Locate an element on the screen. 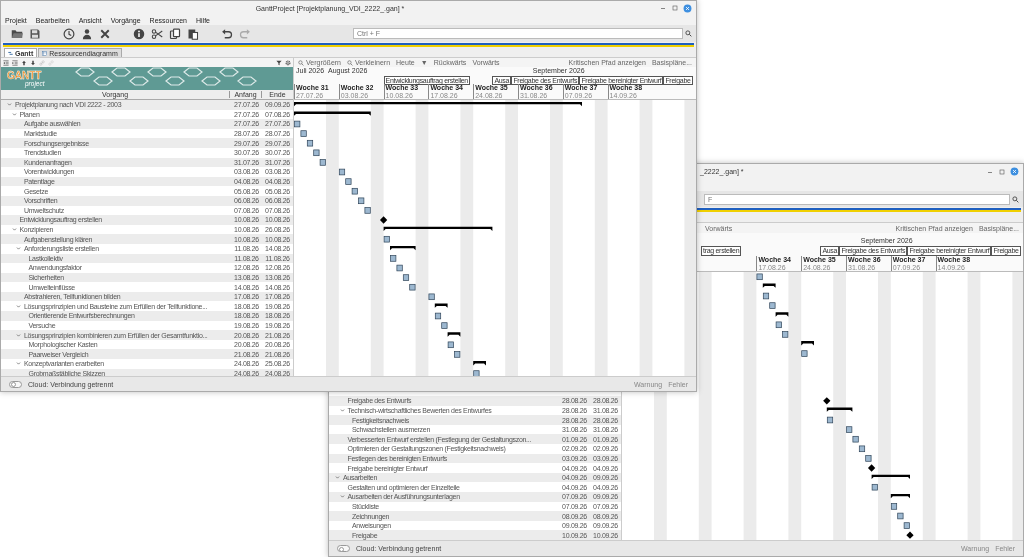  paste-icon is located at coordinates (193, 33).